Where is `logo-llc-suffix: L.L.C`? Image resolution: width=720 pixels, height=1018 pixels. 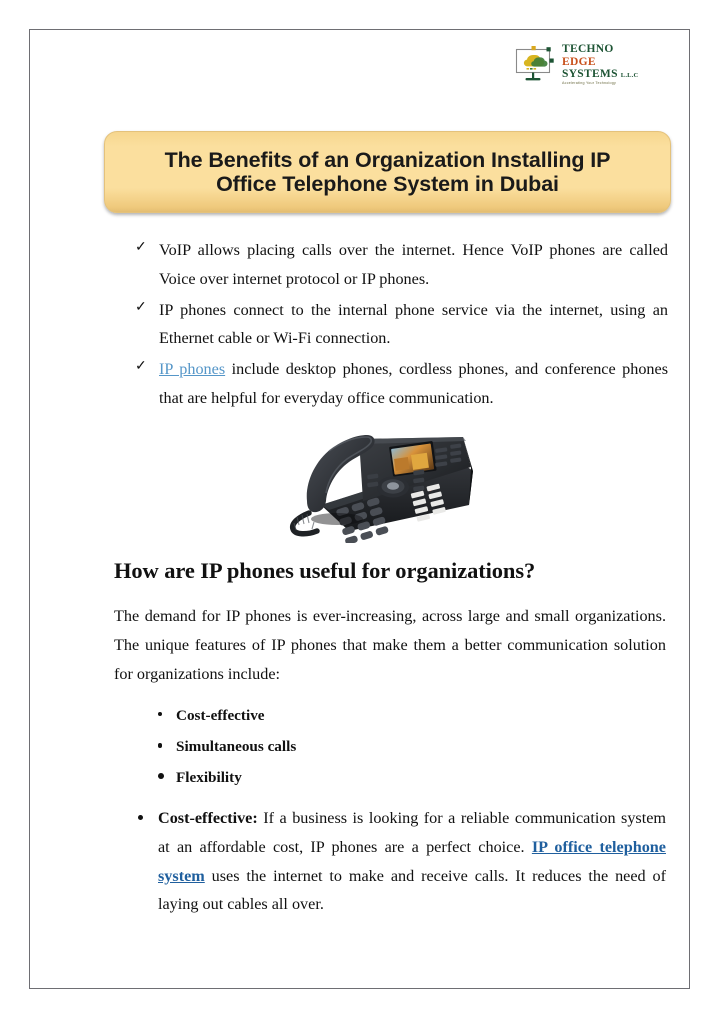
logo-llc-suffix: L.L.C is located at coordinates (629, 76).